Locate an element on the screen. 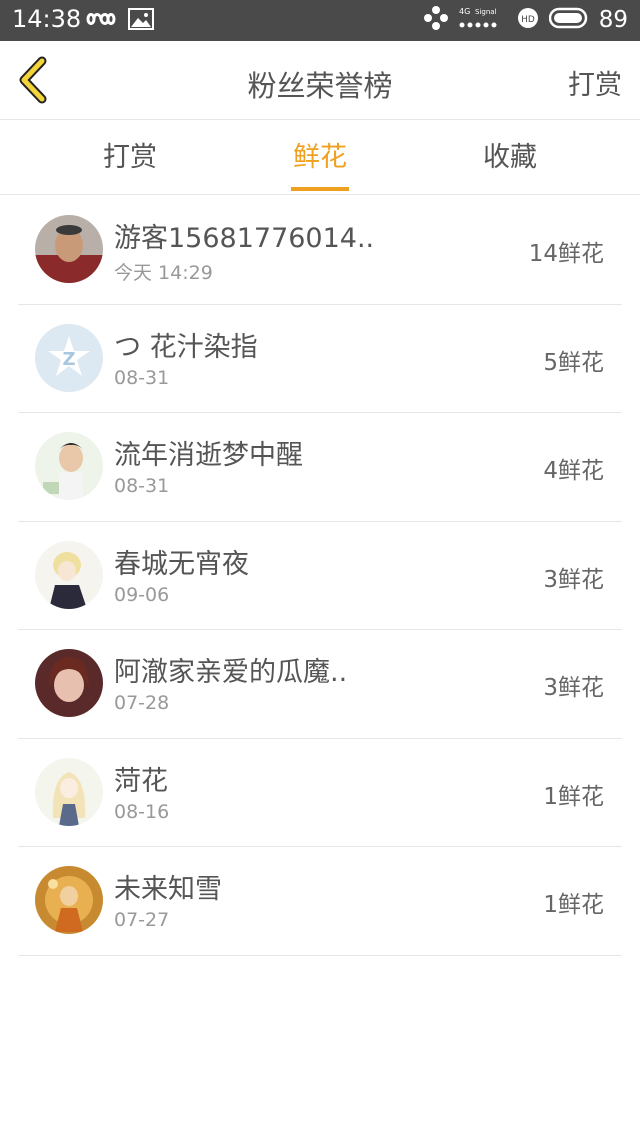 Image resolution: width=640 pixels, height=1138 pixels. fan-name: 春城无宵夜 is located at coordinates (181, 564).